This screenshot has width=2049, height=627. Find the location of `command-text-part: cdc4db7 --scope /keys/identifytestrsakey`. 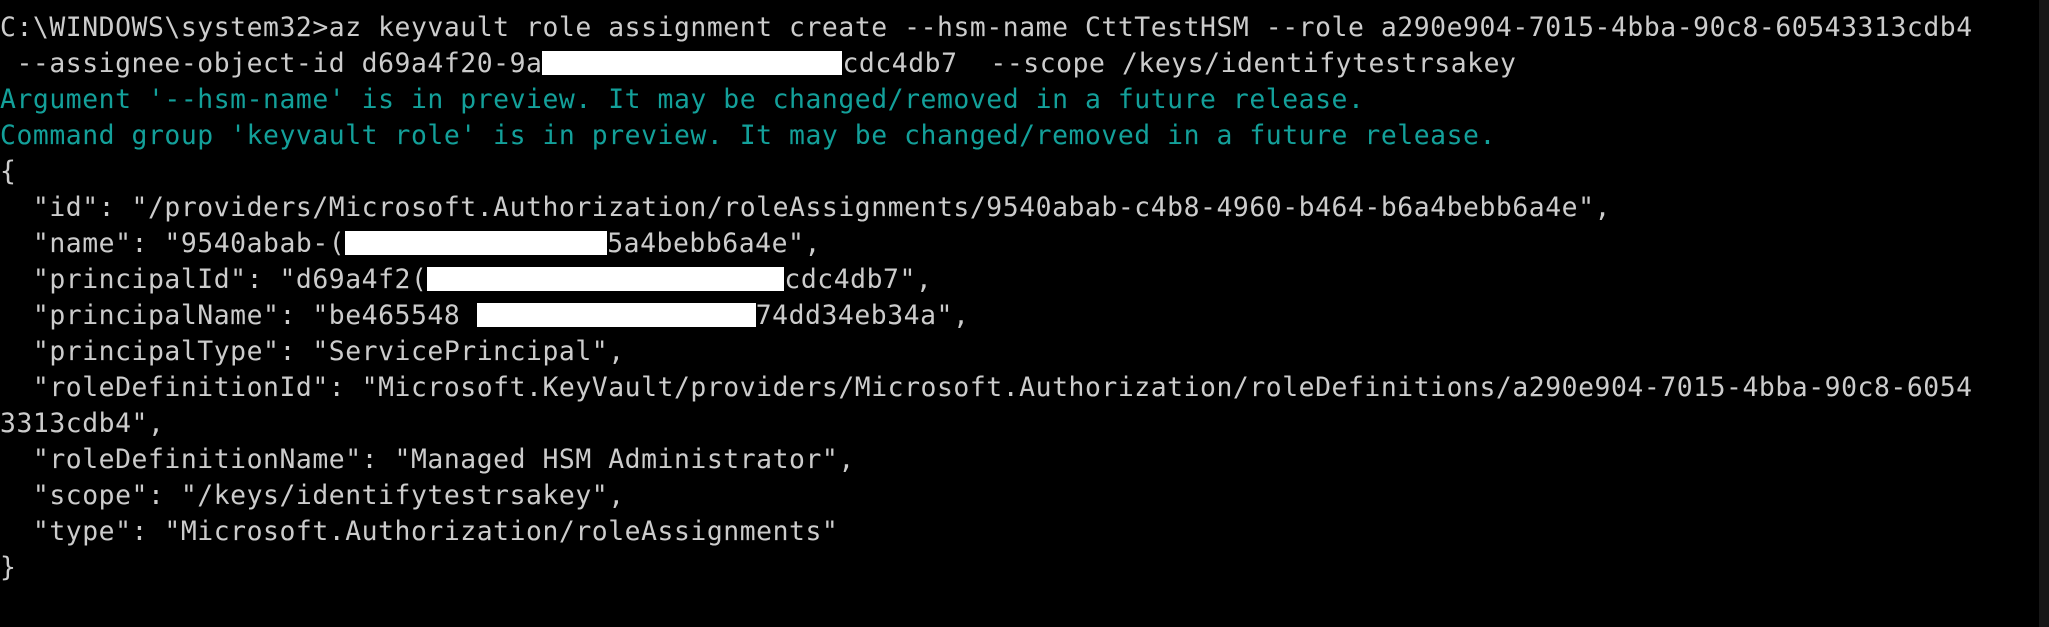

command-text-part: cdc4db7 --scope /keys/identifytestrsakey is located at coordinates (1179, 63).